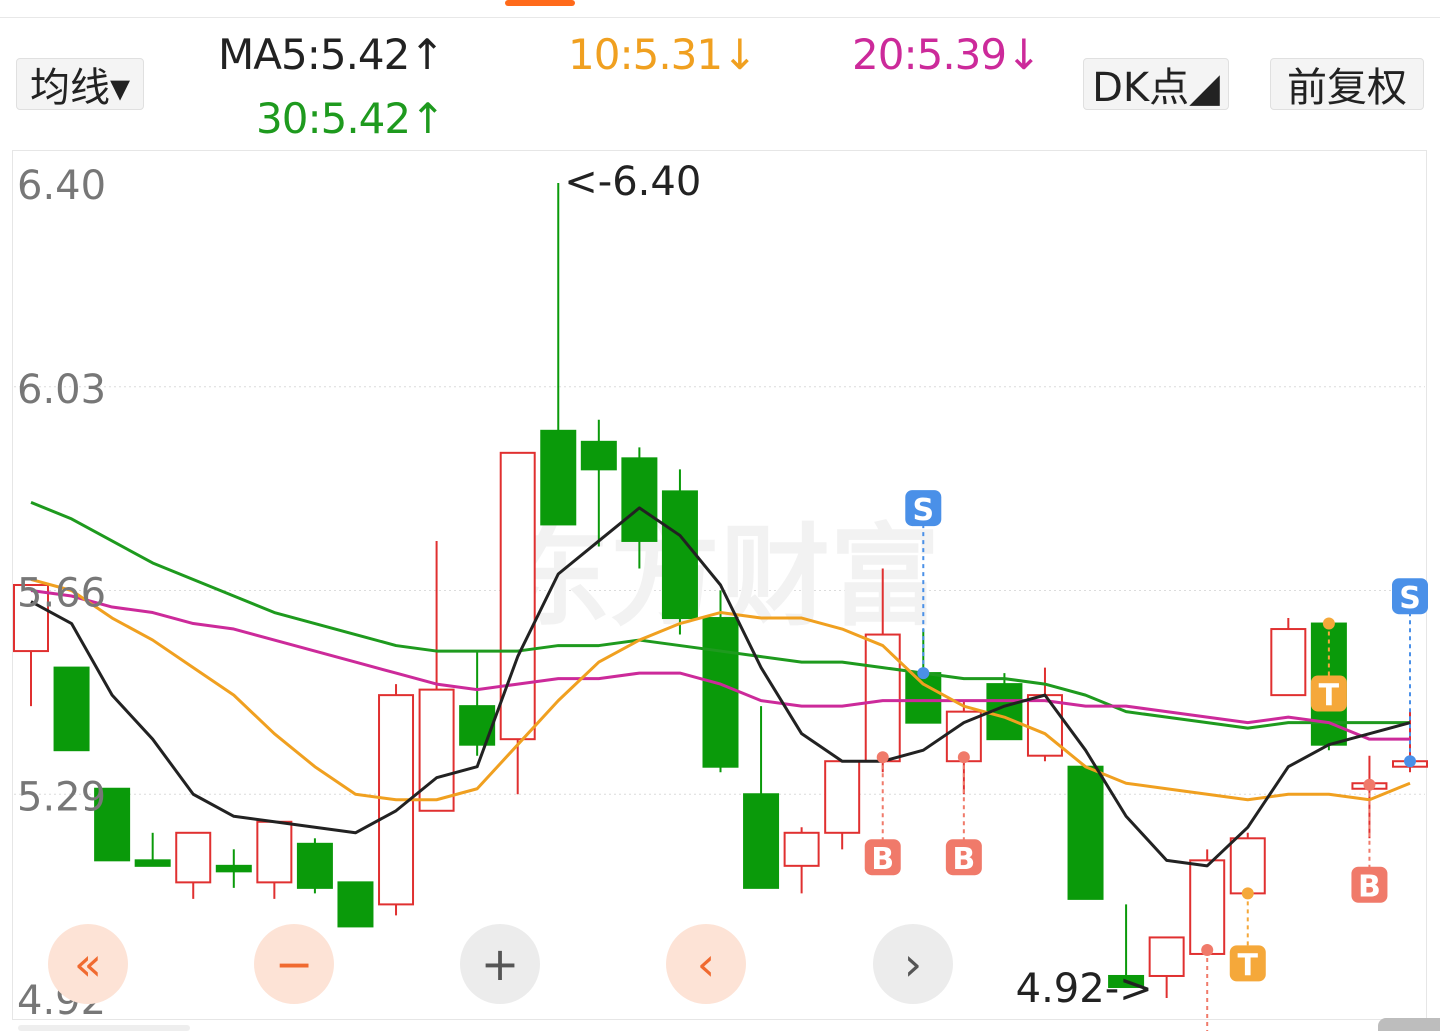 This screenshot has width=1440, height=1031. What do you see at coordinates (632, 182) in the screenshot?
I see `max-price-label: <-6.40` at bounding box center [632, 182].